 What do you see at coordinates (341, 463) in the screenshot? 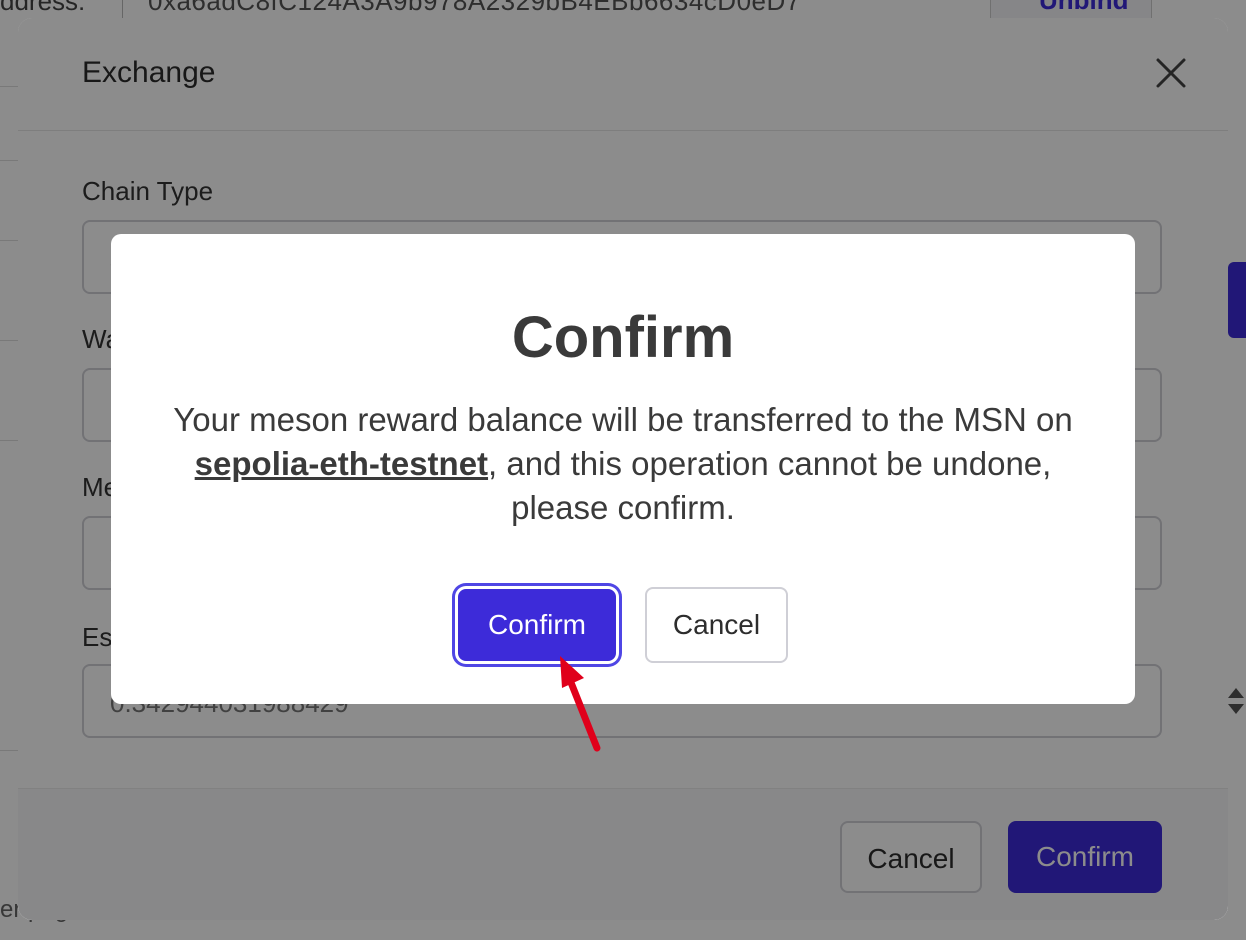
I see `chain-name-link: sepolia-eth-testnet` at bounding box center [341, 463].